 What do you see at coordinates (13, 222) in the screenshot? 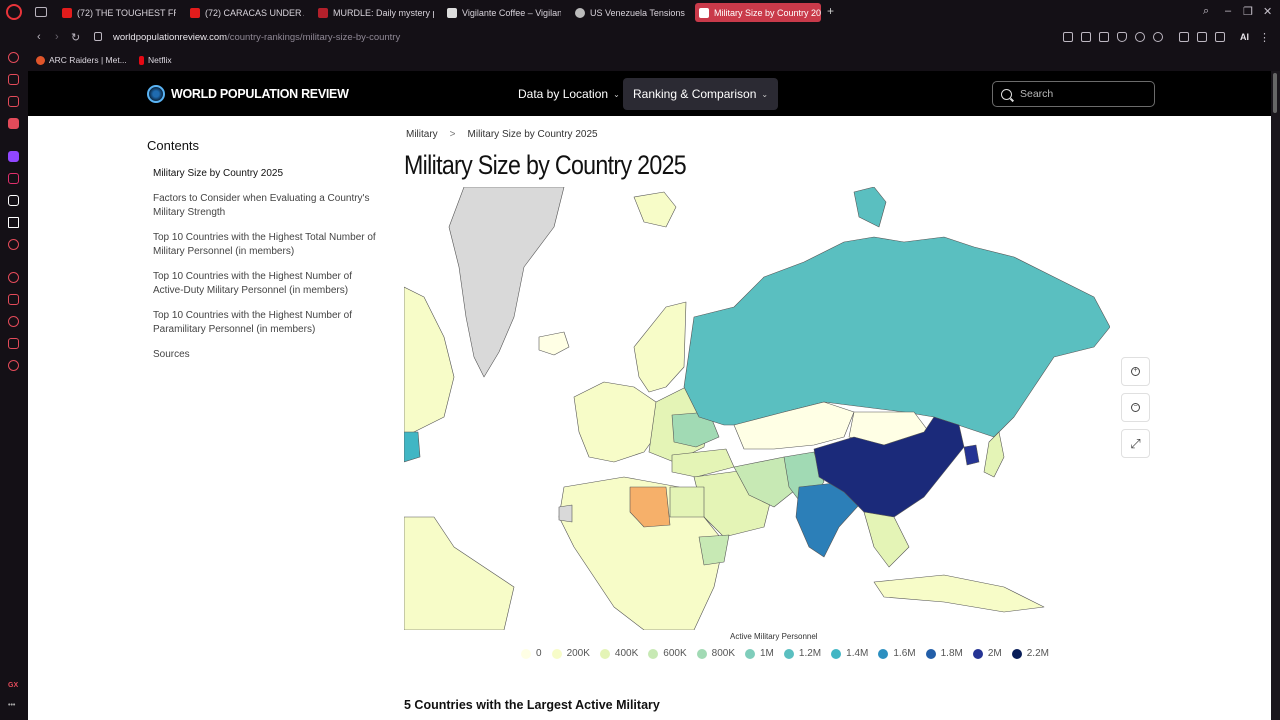
I see `x-icon` at bounding box center [13, 222].